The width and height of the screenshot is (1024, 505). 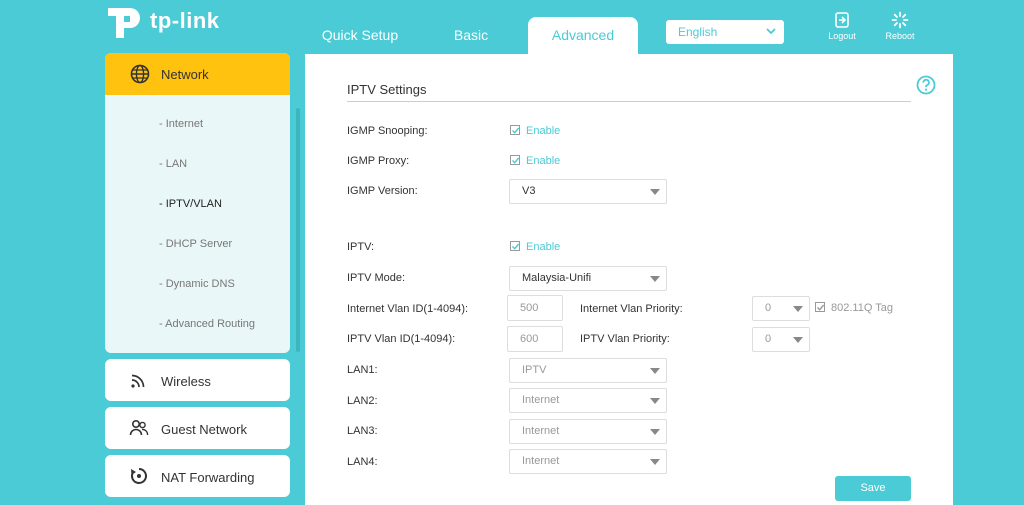 I want to click on sidebar-sub-dynamic-dns: - Dynamic DNS, so click(x=197, y=284).